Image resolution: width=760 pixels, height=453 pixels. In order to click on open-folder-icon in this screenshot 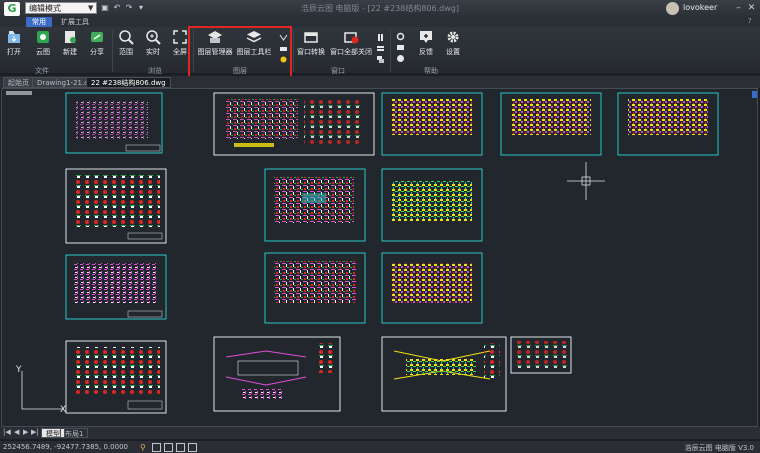, I will do `click(14, 37)`.